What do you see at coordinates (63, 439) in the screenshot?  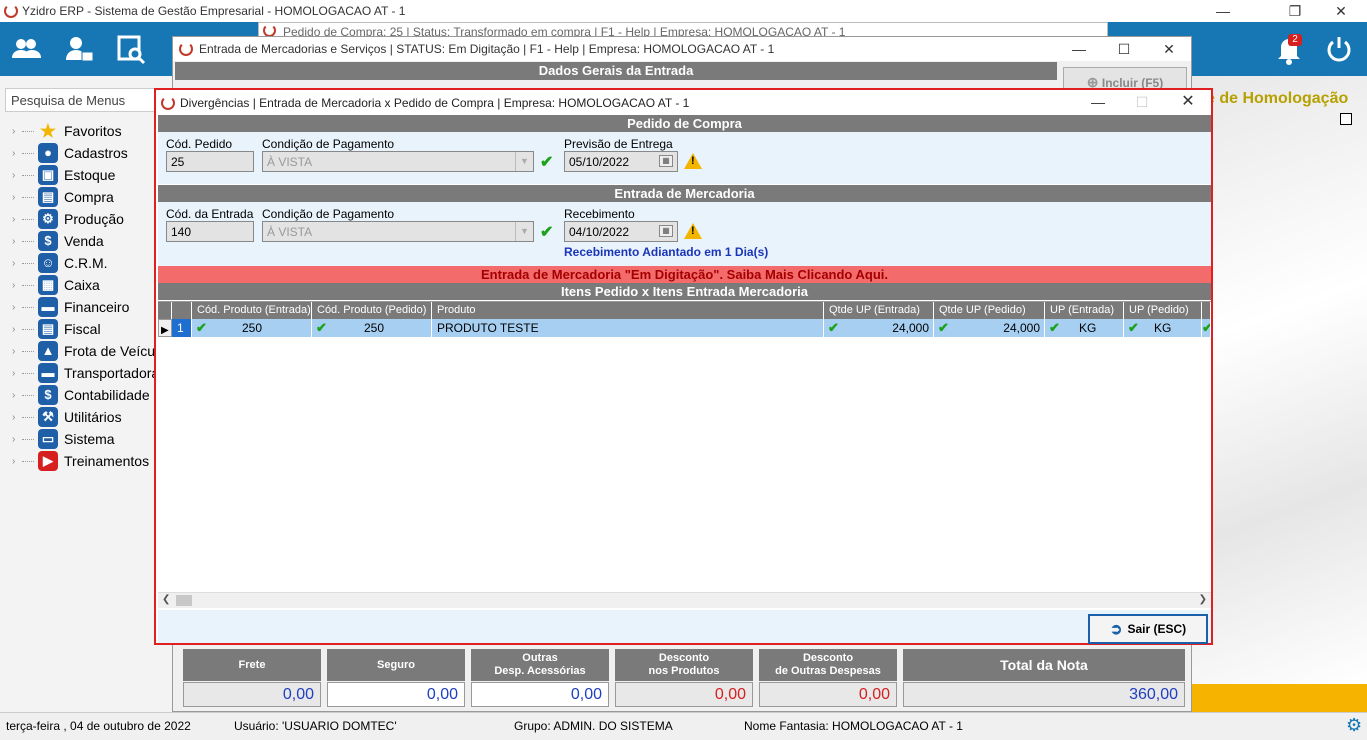 I see `sidebar-item-sistema: › ▭ Sistema` at bounding box center [63, 439].